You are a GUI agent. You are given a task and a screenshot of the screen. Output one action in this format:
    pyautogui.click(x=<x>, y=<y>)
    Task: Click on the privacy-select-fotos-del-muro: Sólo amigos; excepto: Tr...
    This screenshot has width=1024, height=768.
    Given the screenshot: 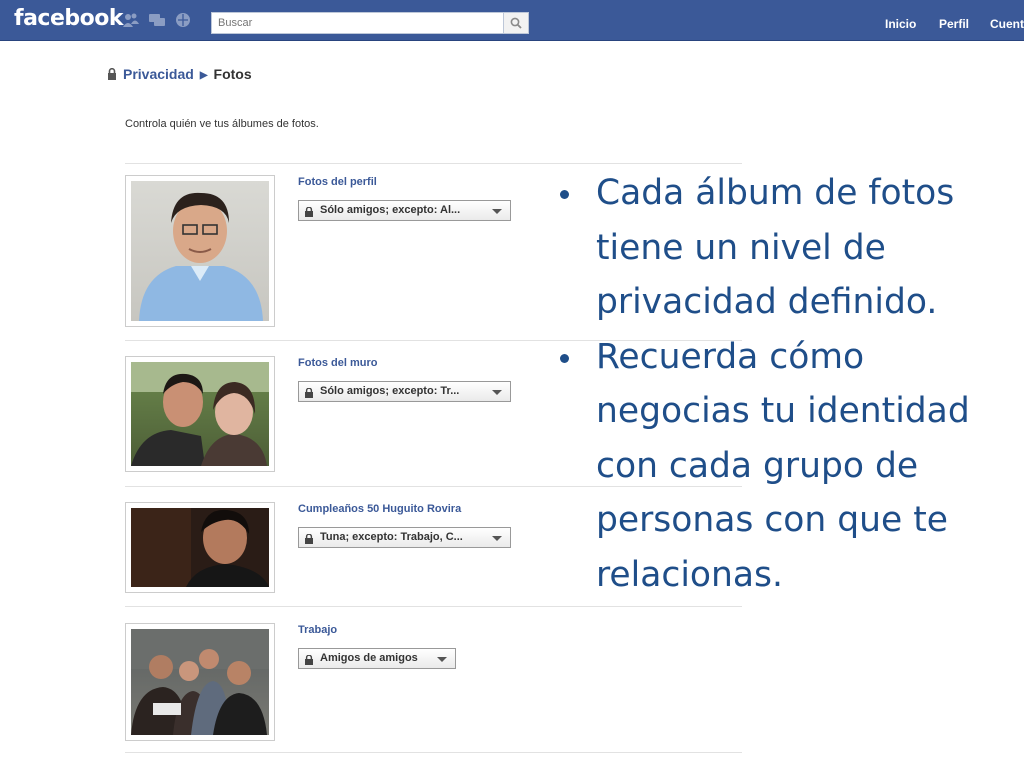 What is the action you would take?
    pyautogui.click(x=404, y=391)
    